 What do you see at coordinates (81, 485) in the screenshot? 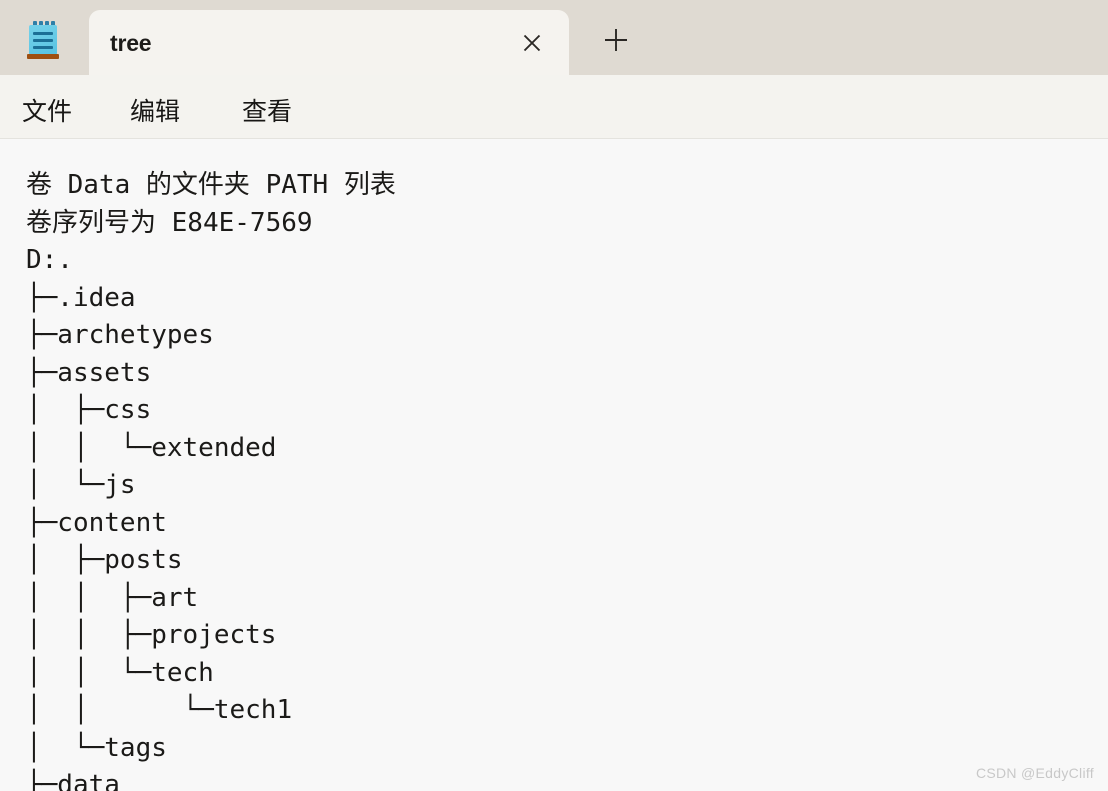
I see `document-line: │ └─js` at bounding box center [81, 485].